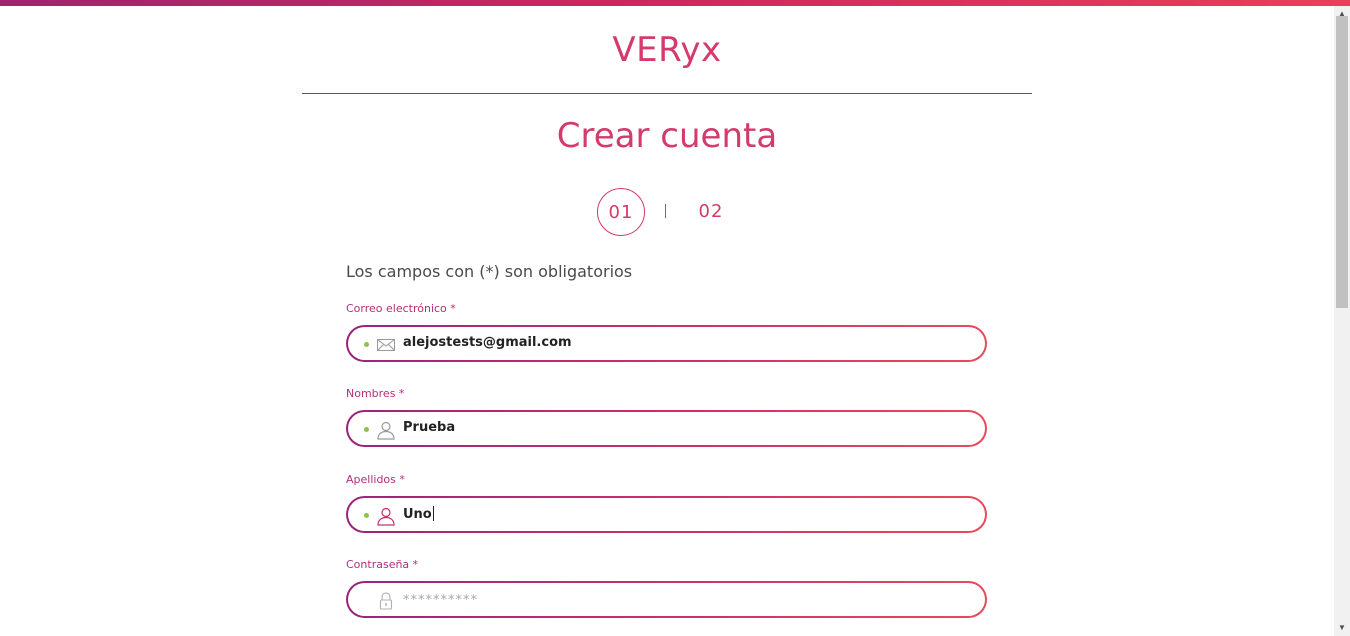 The image size is (1350, 636). What do you see at coordinates (386, 345) in the screenshot?
I see `envelope-icon` at bounding box center [386, 345].